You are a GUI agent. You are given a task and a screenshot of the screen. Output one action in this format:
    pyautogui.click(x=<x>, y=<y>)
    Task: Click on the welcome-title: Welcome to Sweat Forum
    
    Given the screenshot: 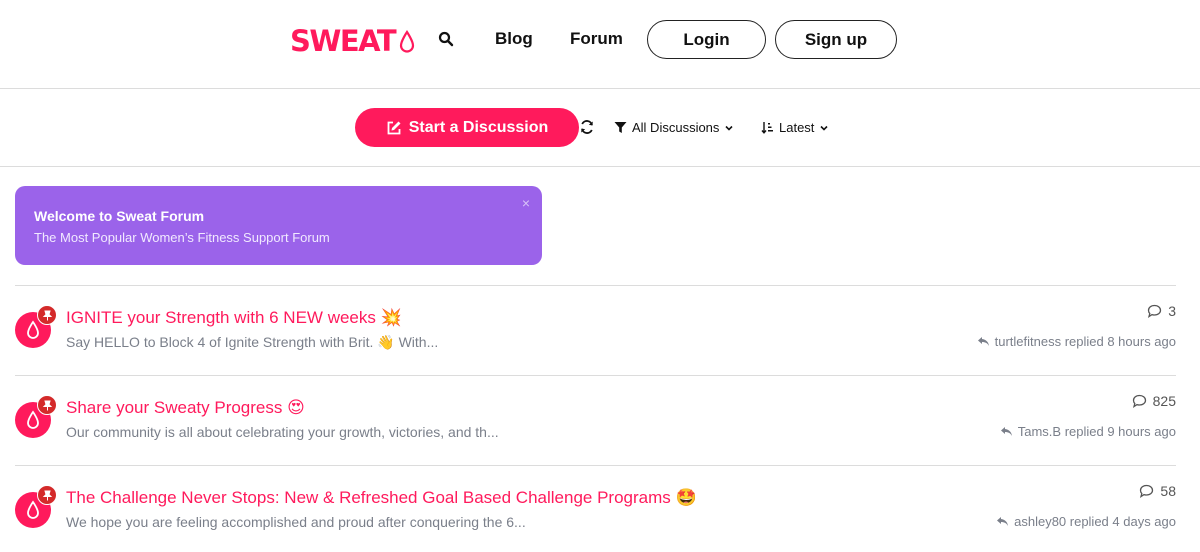 What is the action you would take?
    pyautogui.click(x=119, y=216)
    